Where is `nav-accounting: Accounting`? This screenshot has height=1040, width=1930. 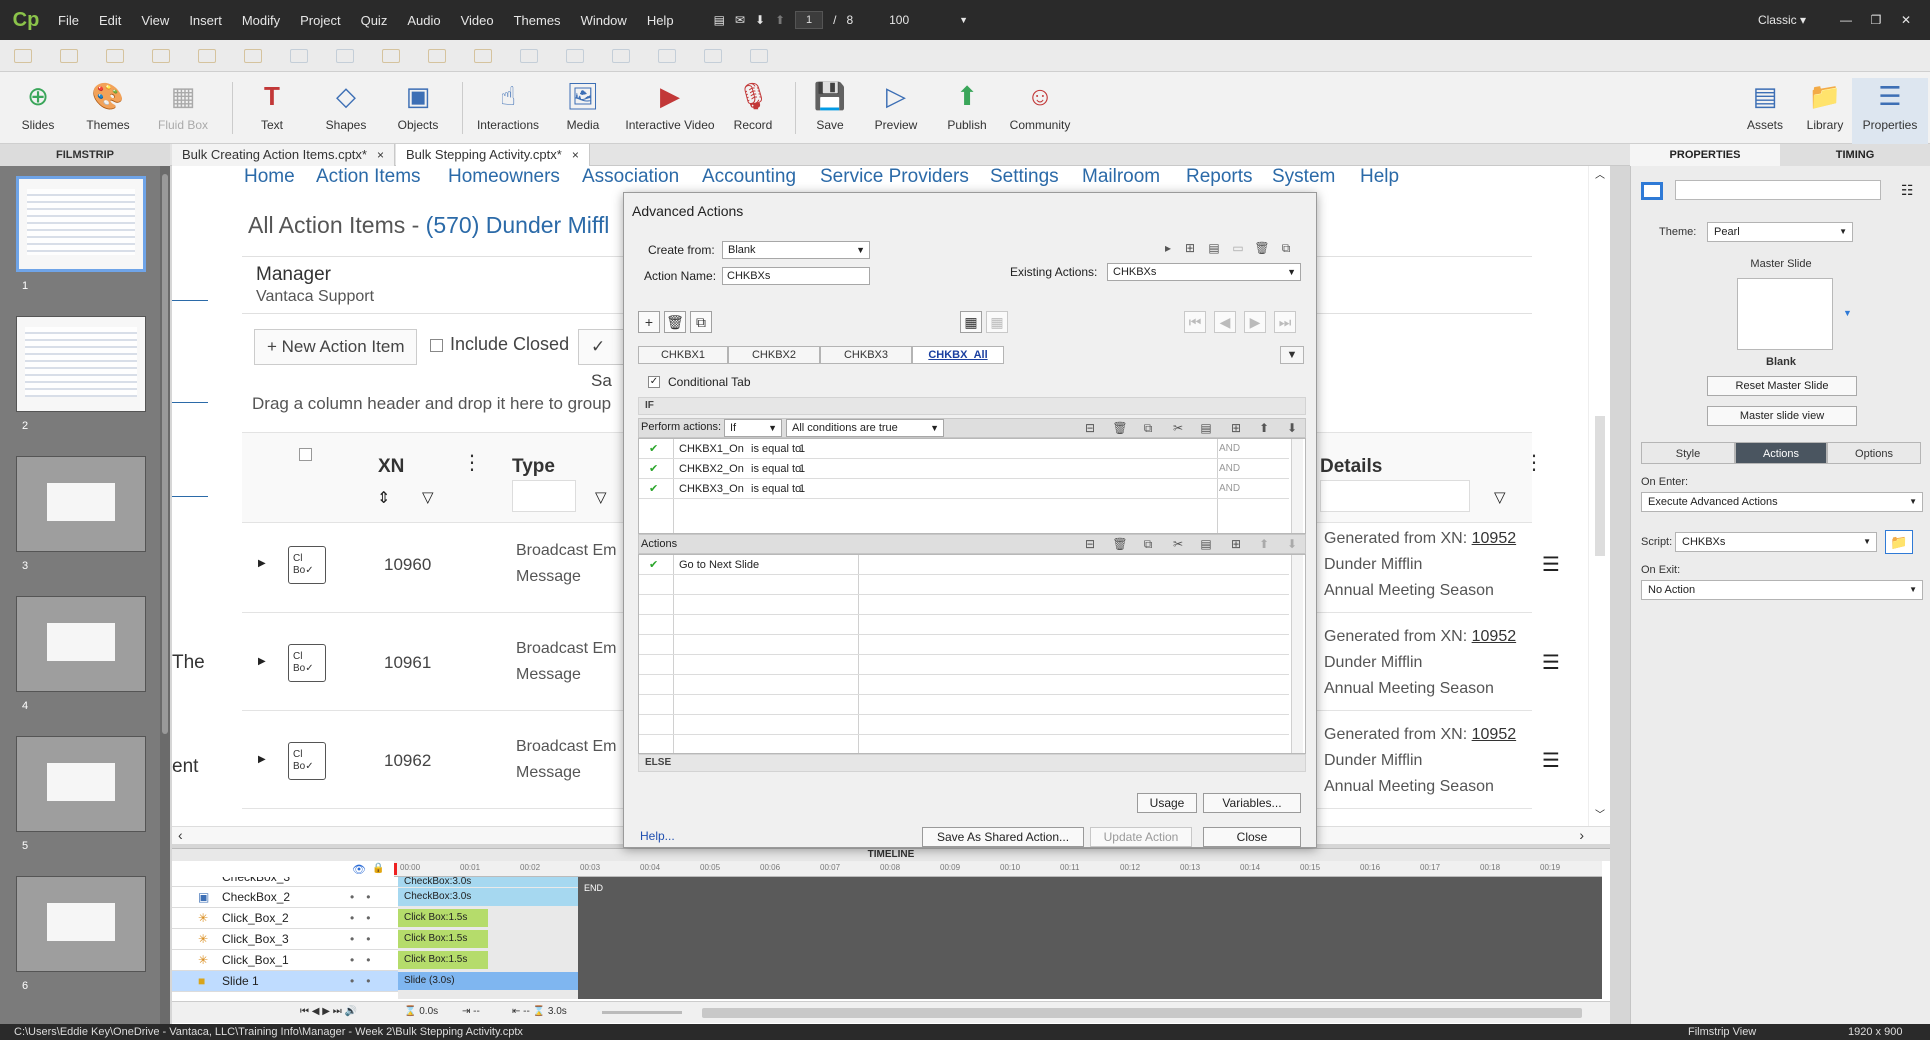
nav-accounting: Accounting is located at coordinates (749, 177).